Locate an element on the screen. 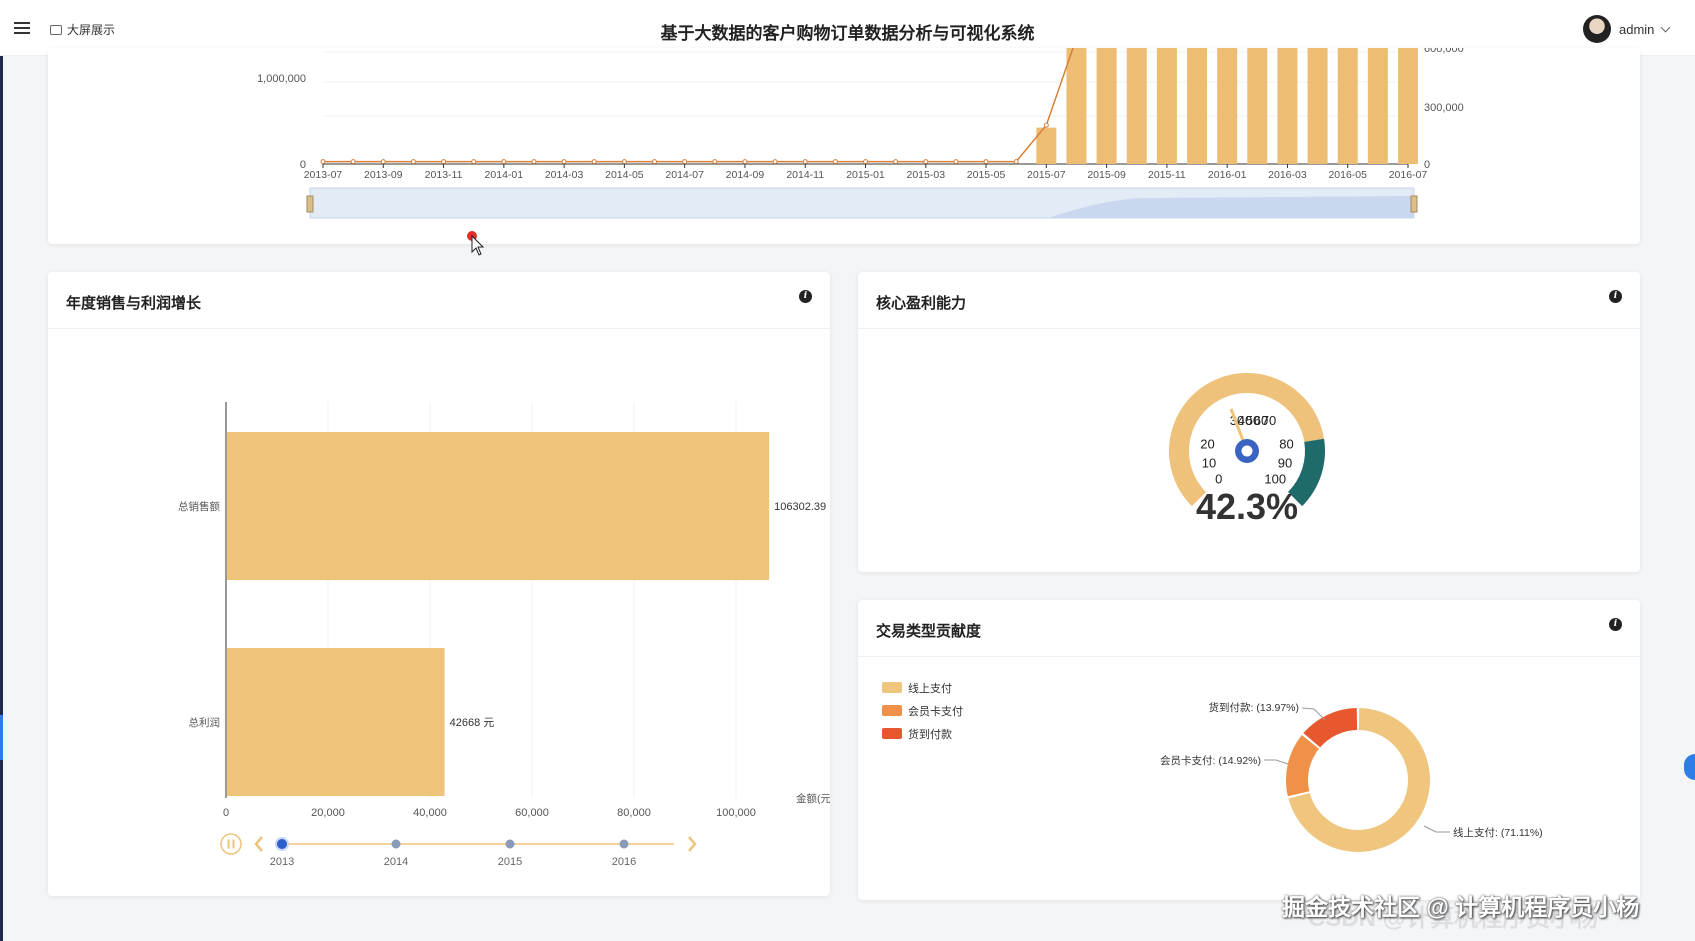  leader-line is located at coordinates (1276, 762).